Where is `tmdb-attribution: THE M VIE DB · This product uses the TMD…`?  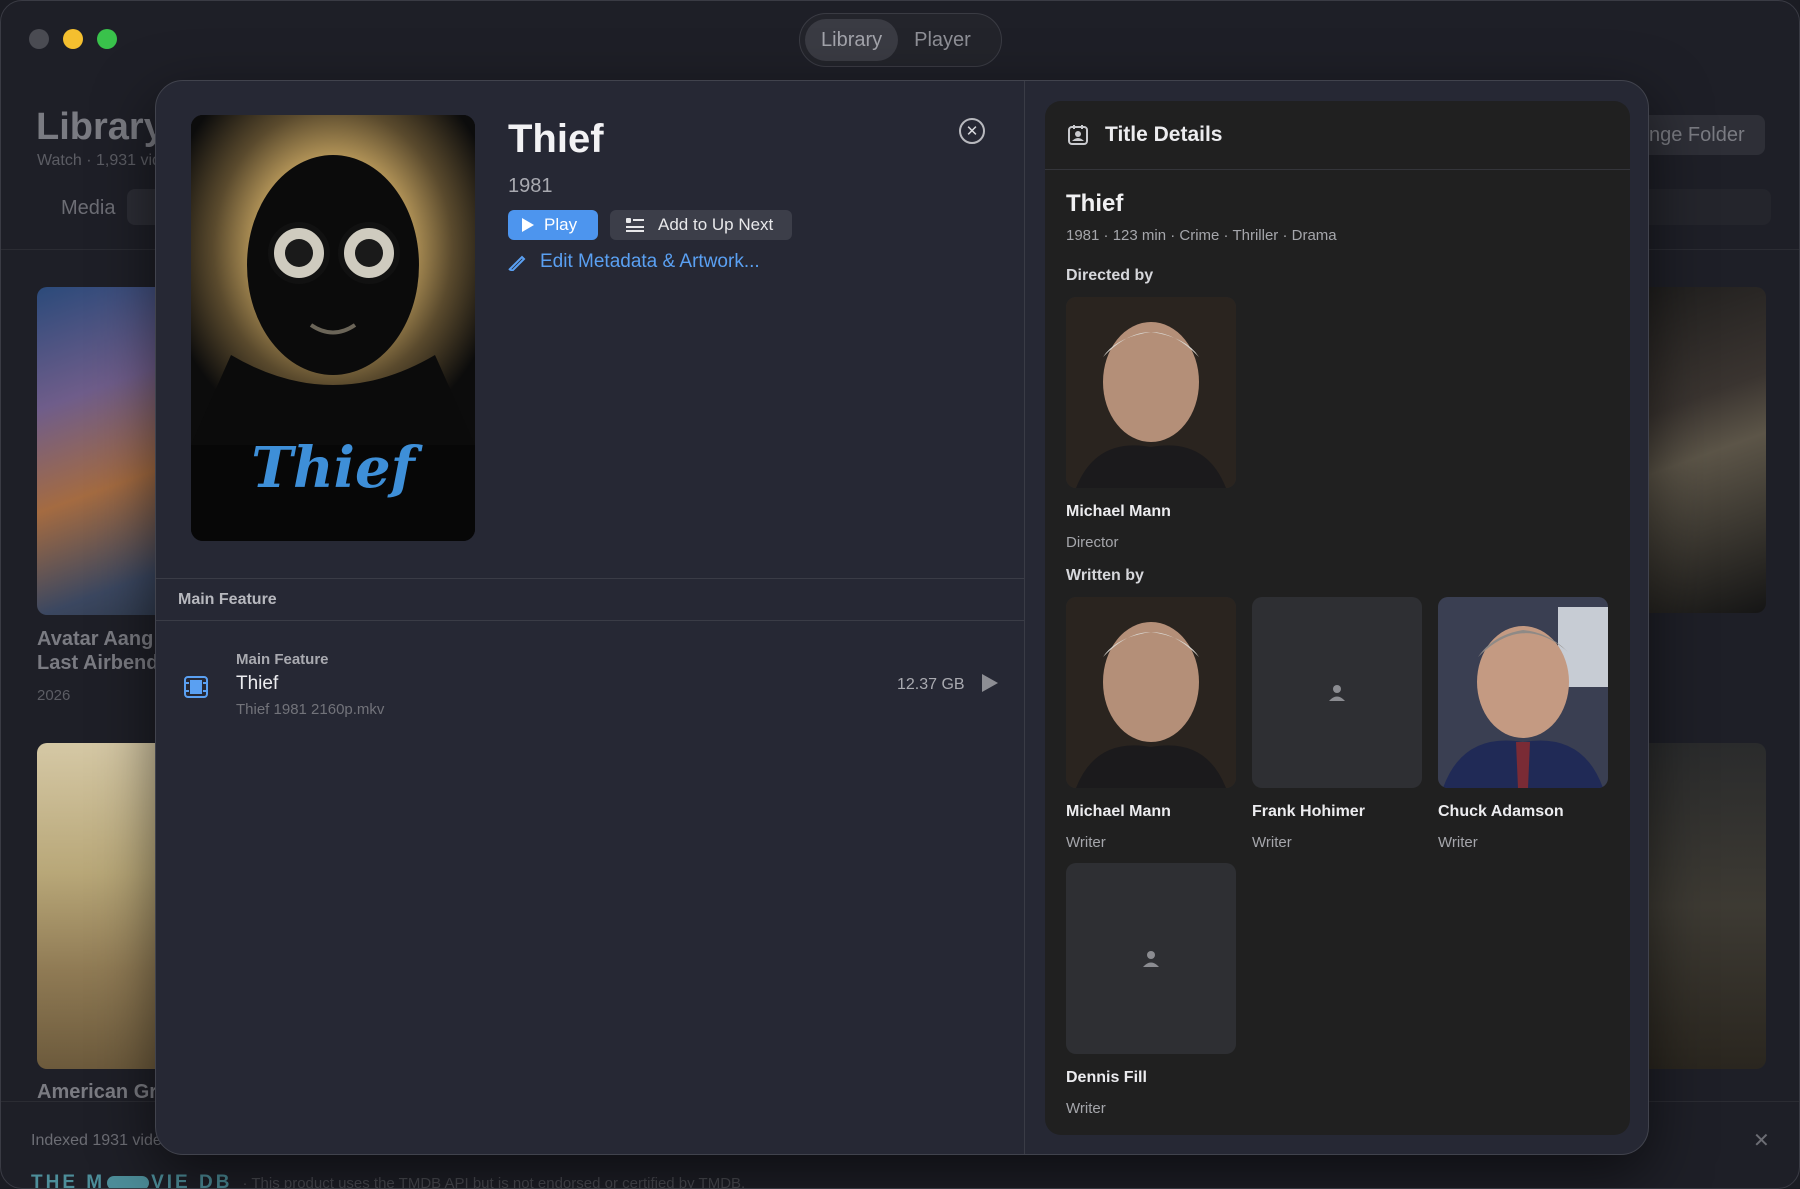
tmdb-attribution: THE M VIE DB · This product uses the TMD… is located at coordinates (388, 1180).